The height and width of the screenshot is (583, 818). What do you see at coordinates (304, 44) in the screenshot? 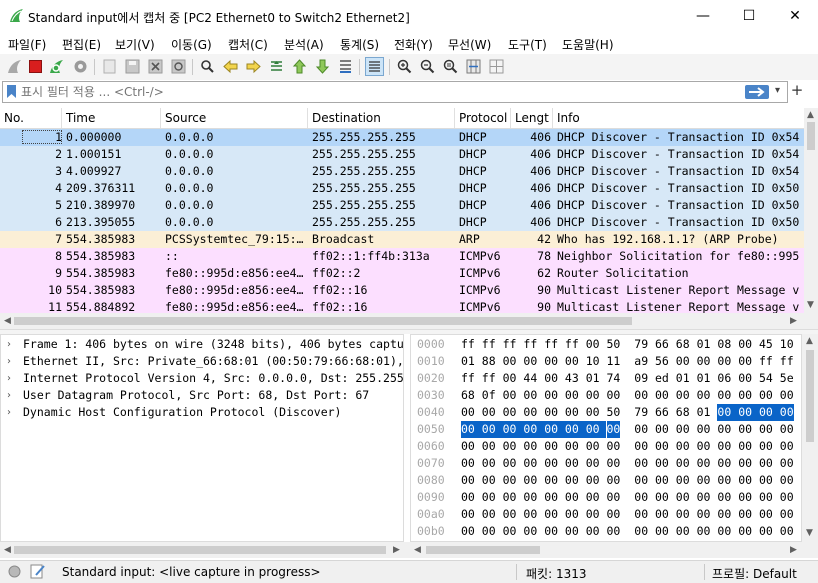
I see `menu-analyze: 분석(A)` at bounding box center [304, 44].